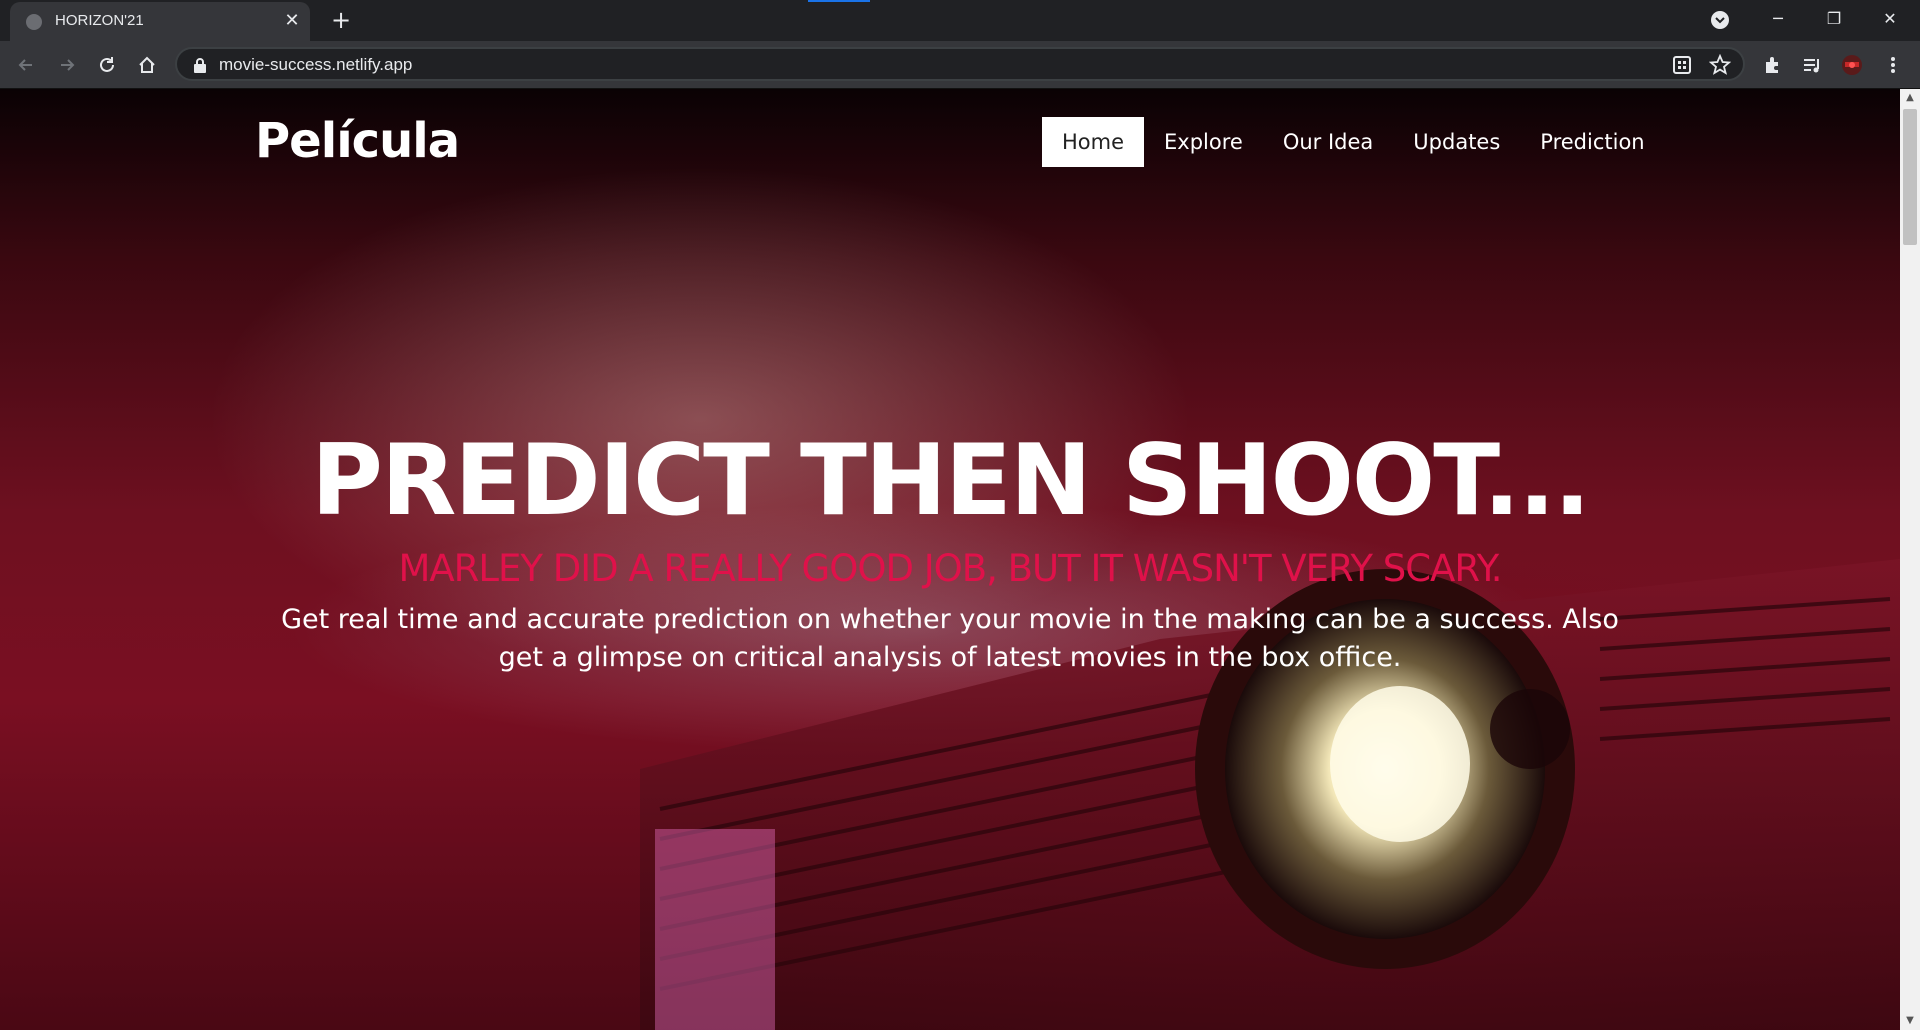 This screenshot has height=1030, width=1920. I want to click on nav-item-explore: Explore, so click(1203, 142).